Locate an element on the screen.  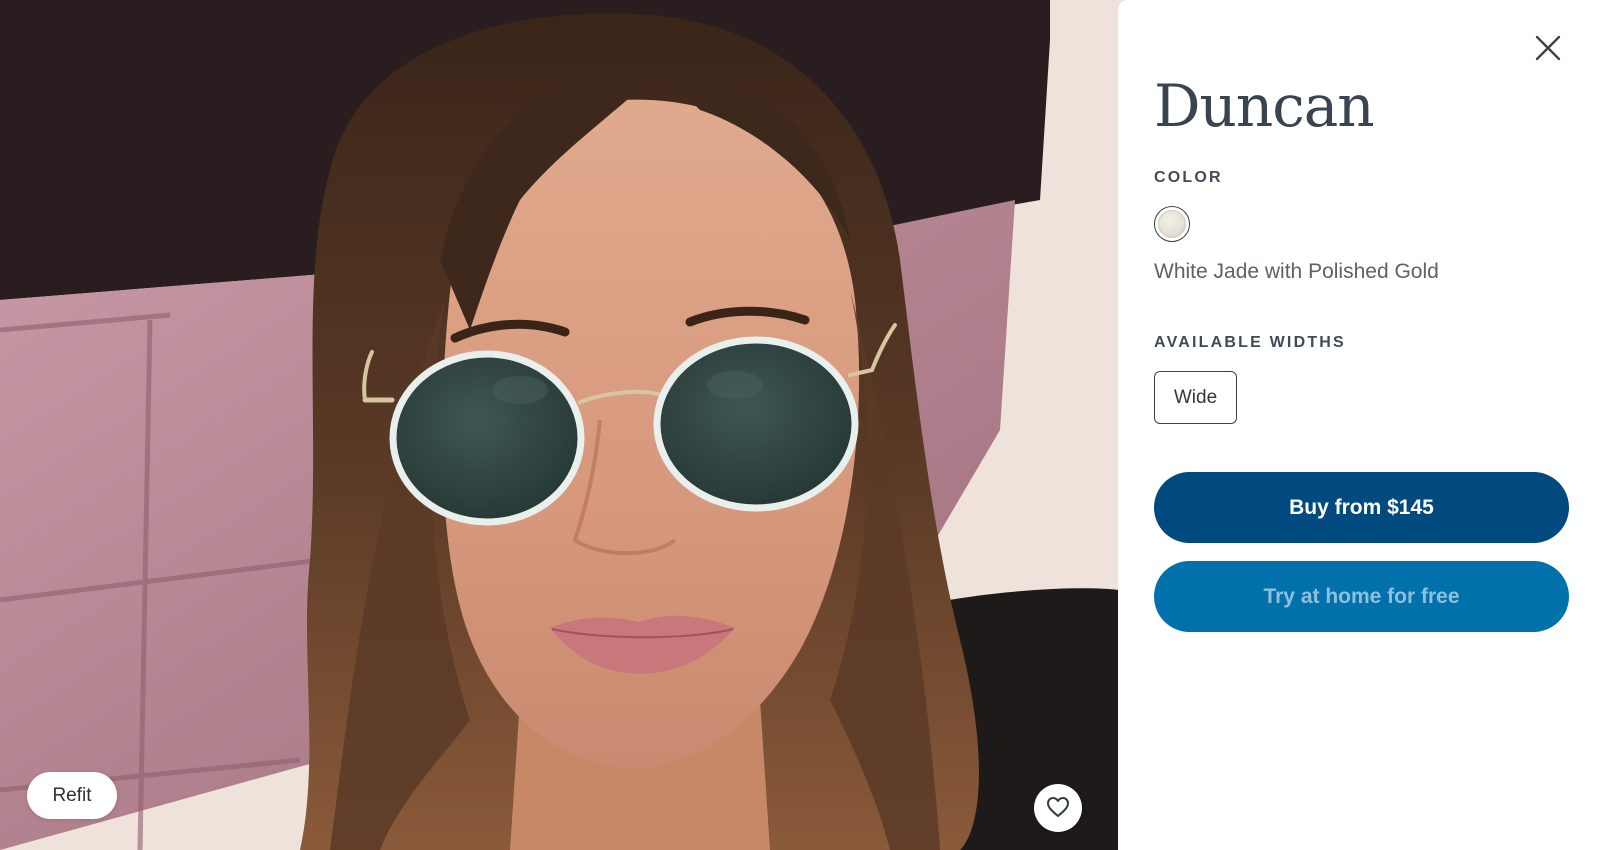
heart-icon is located at coordinates (1058, 808).